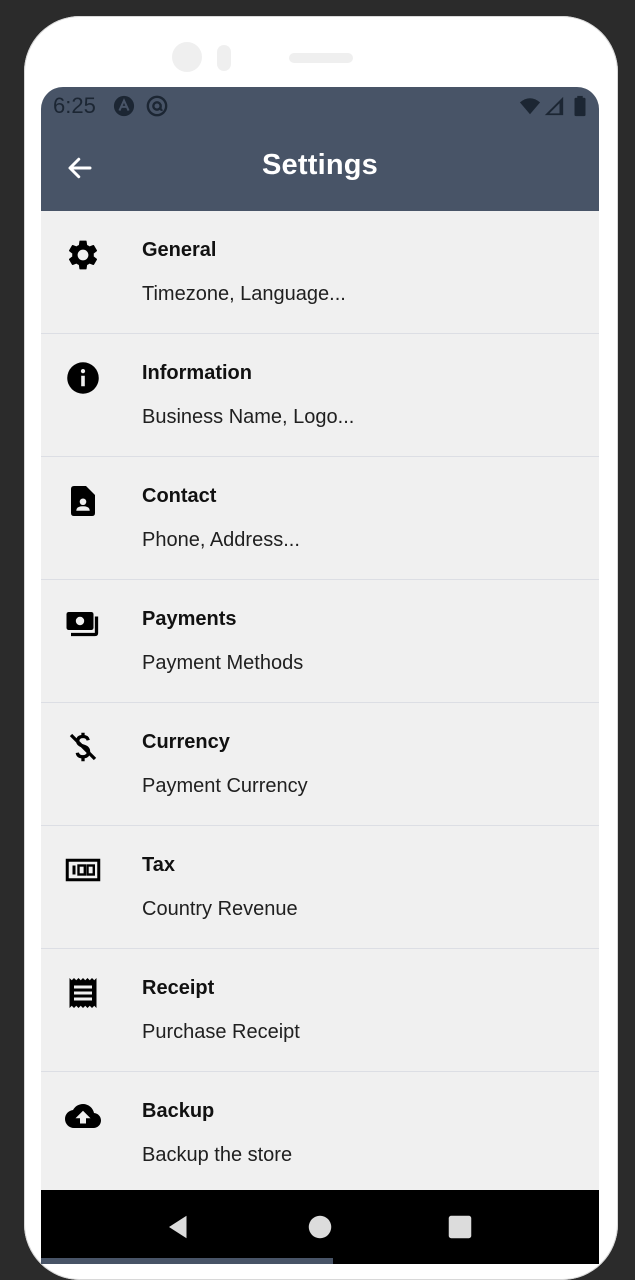 This screenshot has height=1280, width=635. Describe the element at coordinates (179, 250) in the screenshot. I see `settings-item-title: General` at that location.